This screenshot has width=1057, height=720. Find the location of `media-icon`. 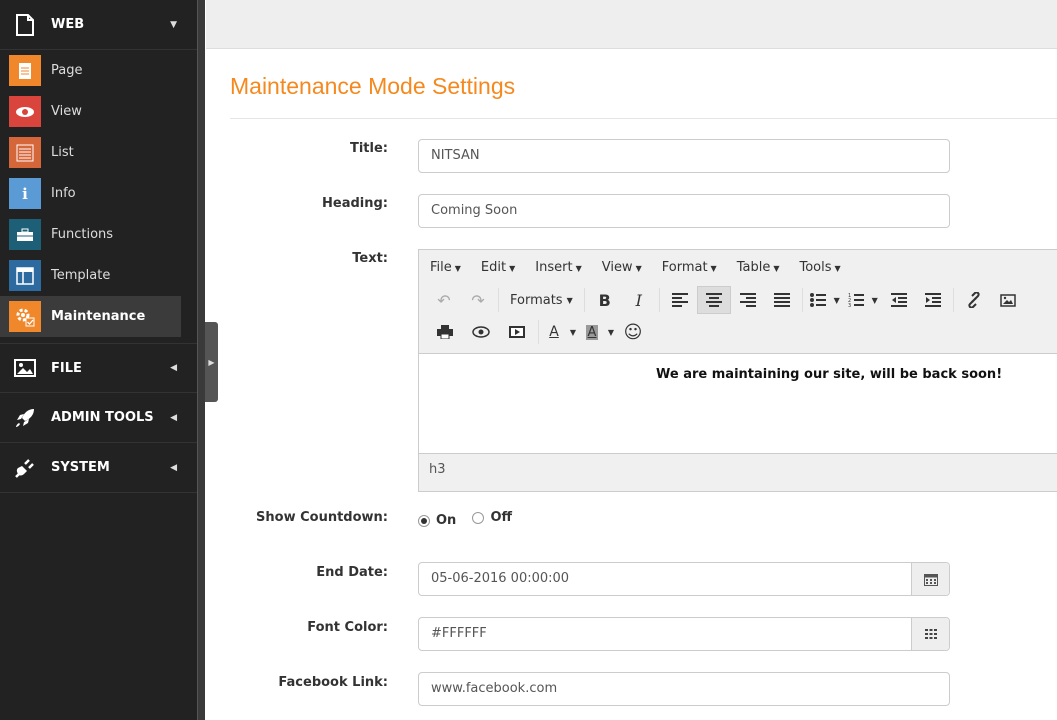

media-icon is located at coordinates (517, 332).